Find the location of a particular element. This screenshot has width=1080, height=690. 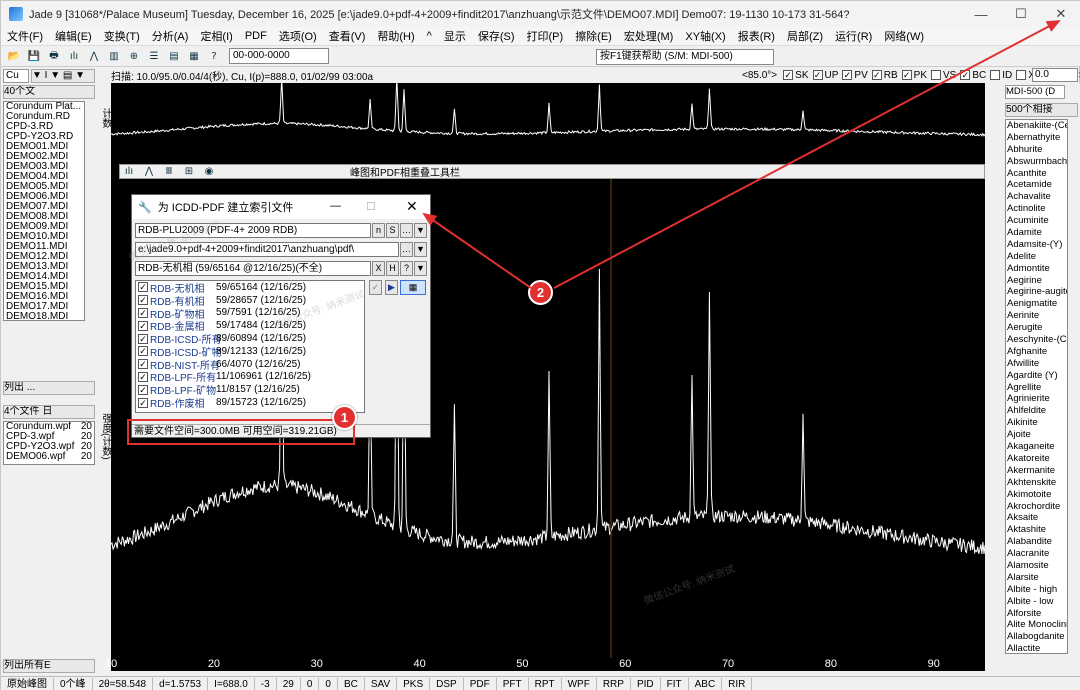

file-list-item: DEMO18.MDI is located at coordinates (44, 316).